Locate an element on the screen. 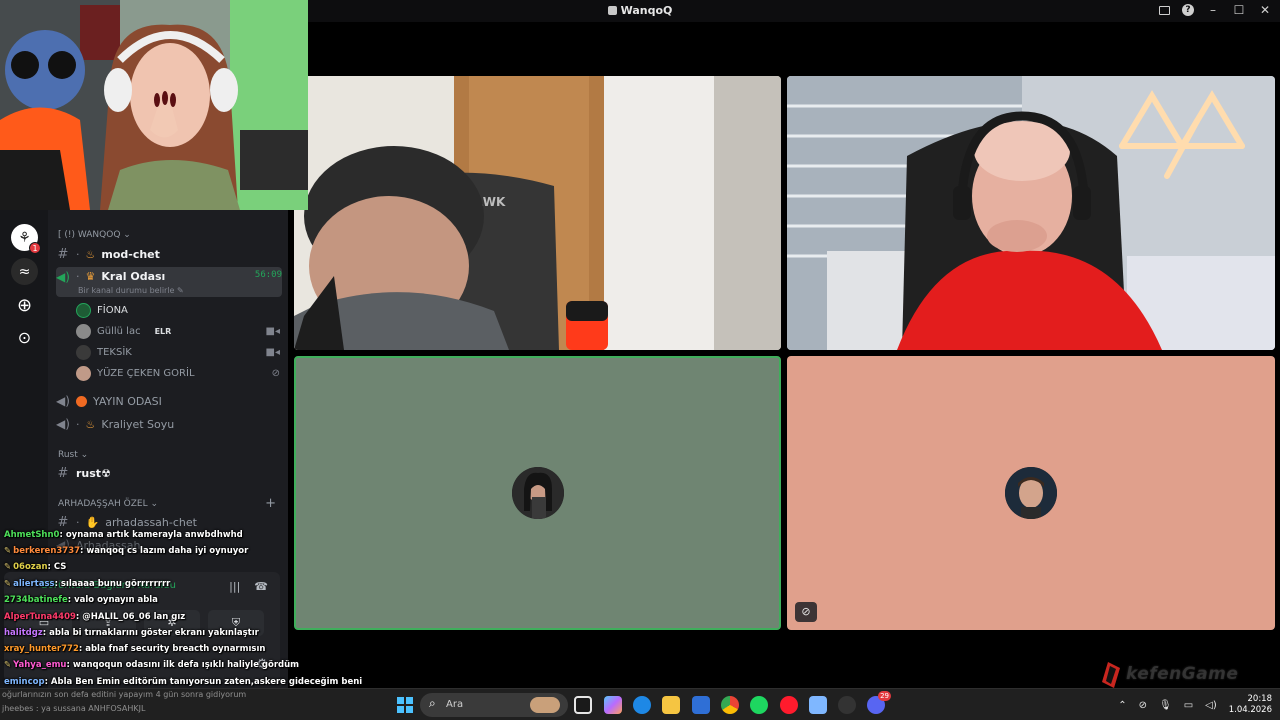  add-channel-icon: + is located at coordinates (270, 503).